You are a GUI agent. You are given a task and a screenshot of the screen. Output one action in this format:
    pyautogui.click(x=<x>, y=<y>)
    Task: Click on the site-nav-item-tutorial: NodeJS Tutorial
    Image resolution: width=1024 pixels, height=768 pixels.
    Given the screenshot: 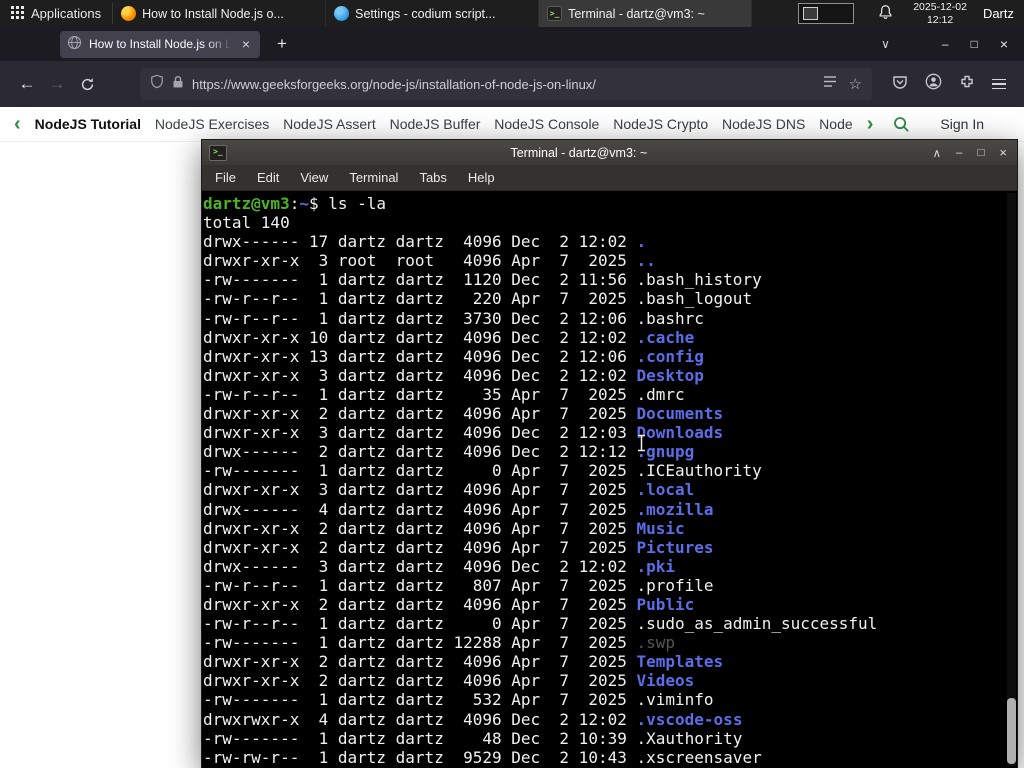 What is the action you would take?
    pyautogui.click(x=88, y=124)
    